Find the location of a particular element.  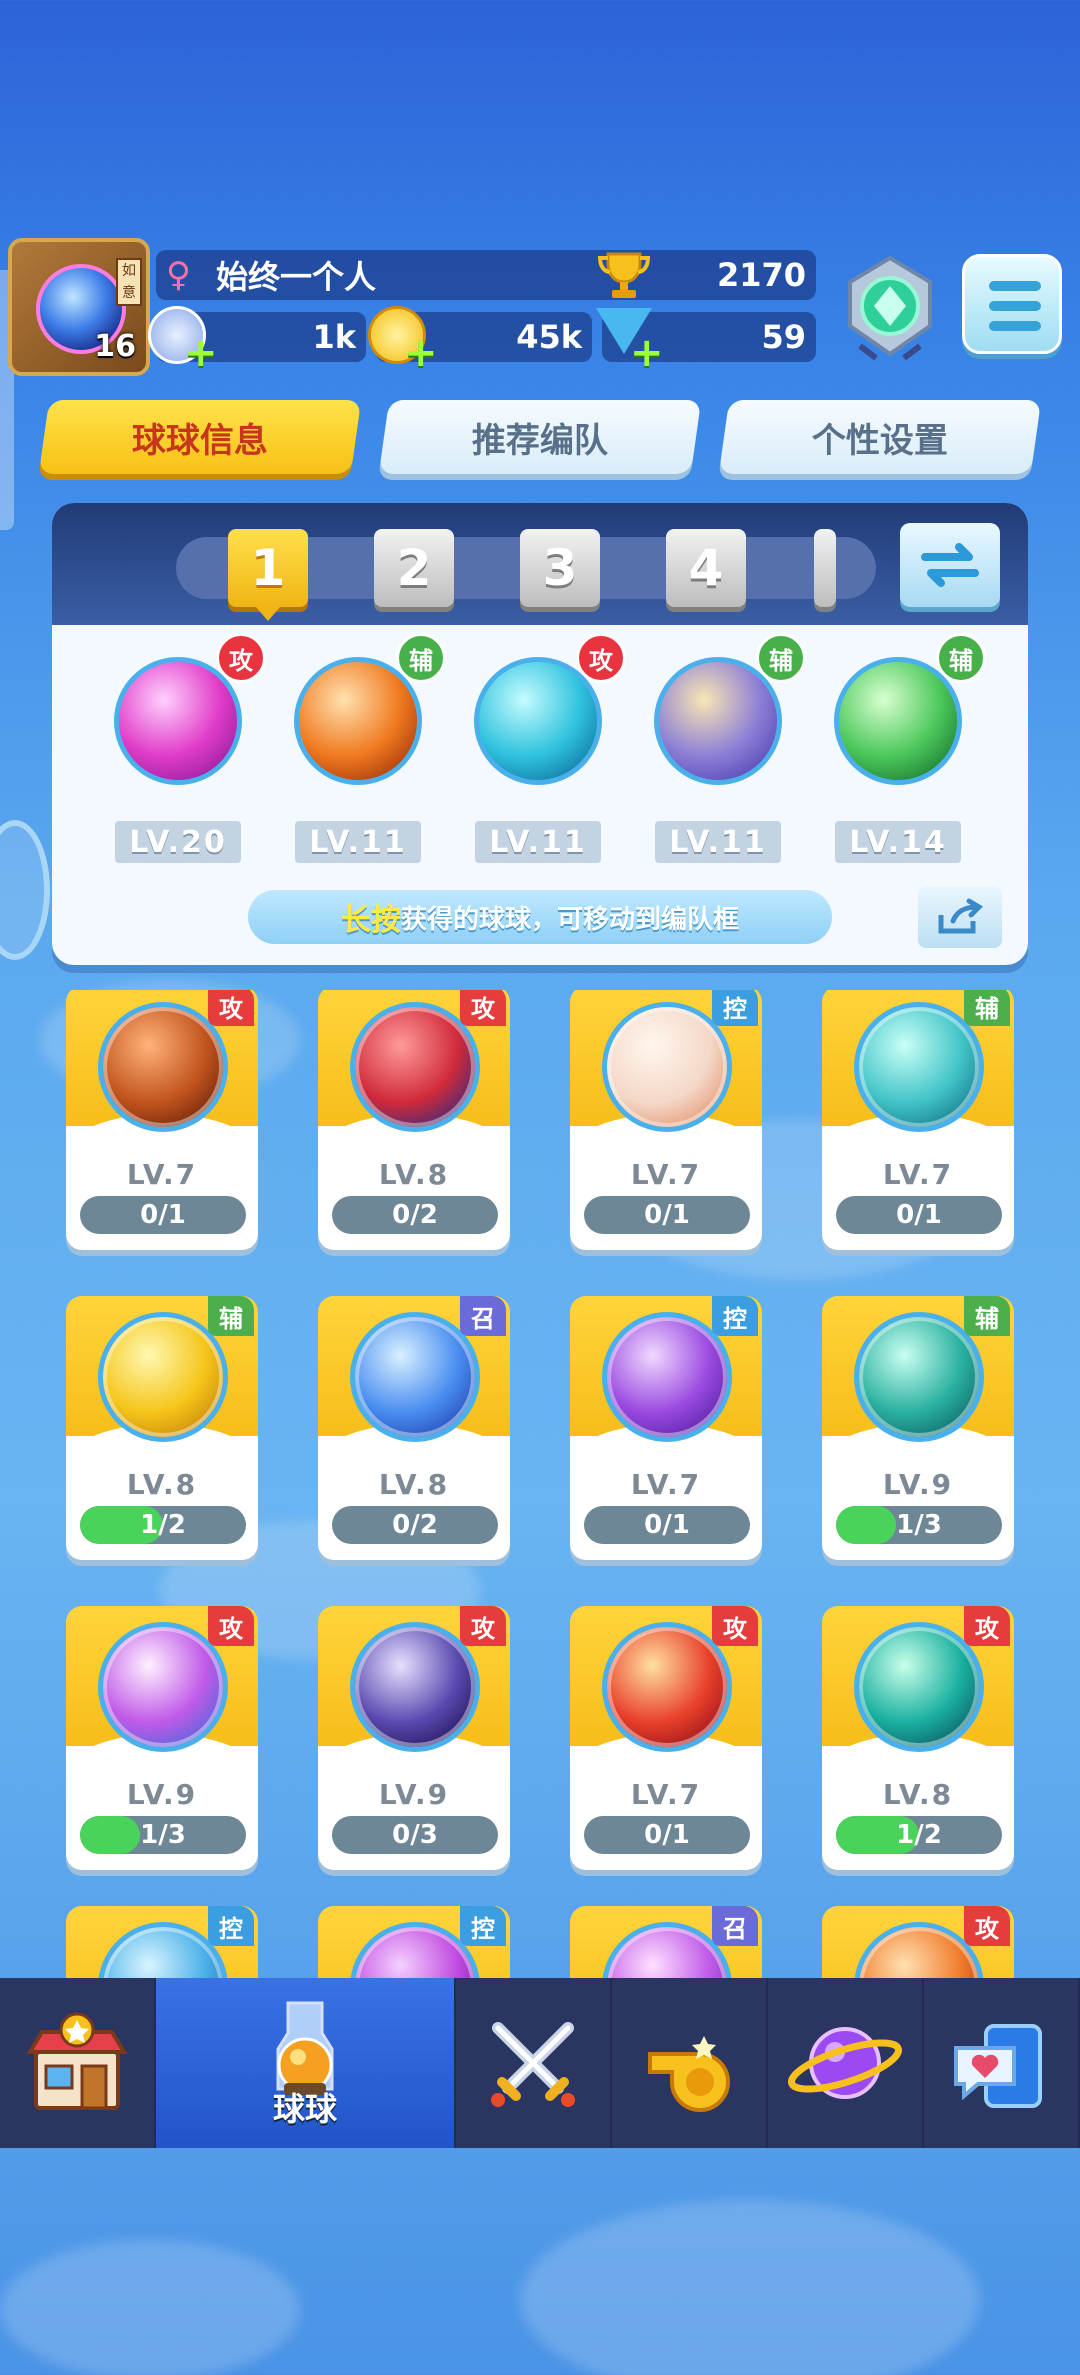

nav-balls-label: 球球 is located at coordinates (304, 2109).